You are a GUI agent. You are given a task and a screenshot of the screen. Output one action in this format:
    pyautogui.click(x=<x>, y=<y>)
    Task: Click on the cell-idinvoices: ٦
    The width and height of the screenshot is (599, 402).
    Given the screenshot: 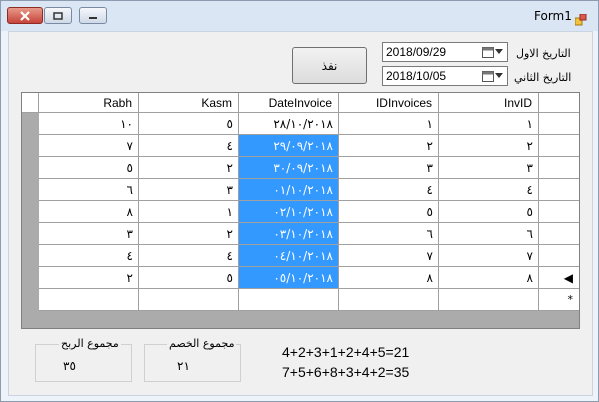 What is the action you would take?
    pyautogui.click(x=389, y=234)
    